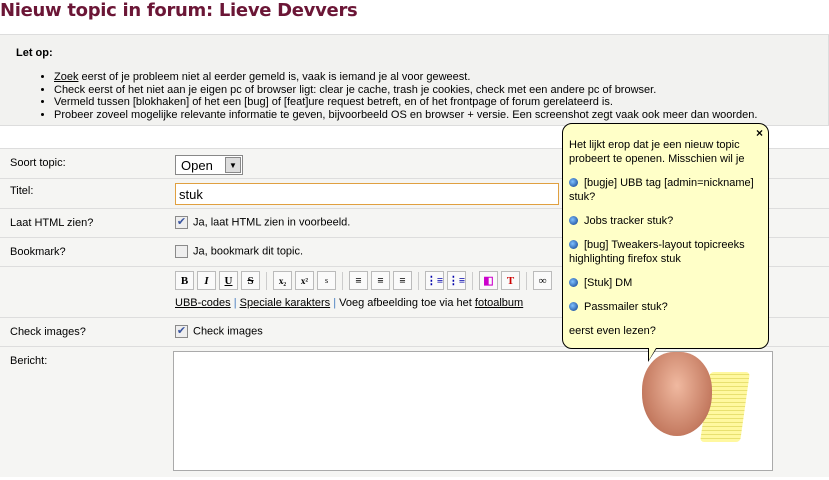 The image size is (829, 480). Describe the element at coordinates (499, 303) in the screenshot. I see `fotoalbum-link: fotoalbum` at that location.